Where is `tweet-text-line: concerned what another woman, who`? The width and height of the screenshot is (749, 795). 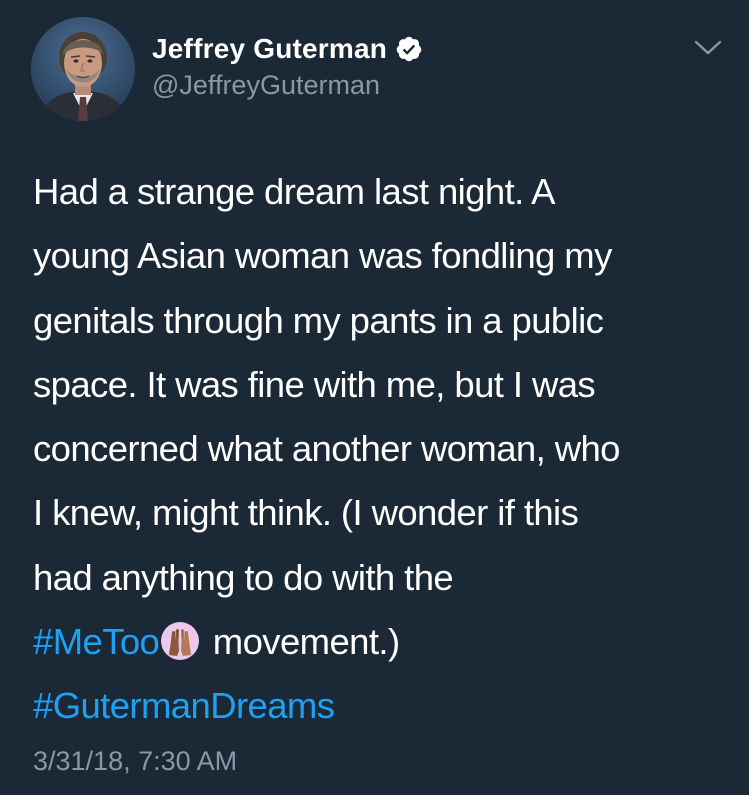
tweet-text-line: concerned what another woman, who is located at coordinates (326, 449).